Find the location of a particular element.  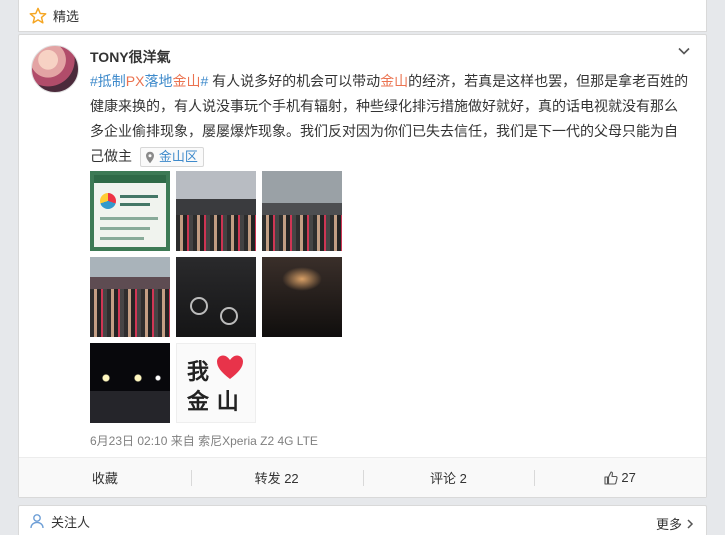

followers-panel: 关注人 更多 is located at coordinates (362, 520).